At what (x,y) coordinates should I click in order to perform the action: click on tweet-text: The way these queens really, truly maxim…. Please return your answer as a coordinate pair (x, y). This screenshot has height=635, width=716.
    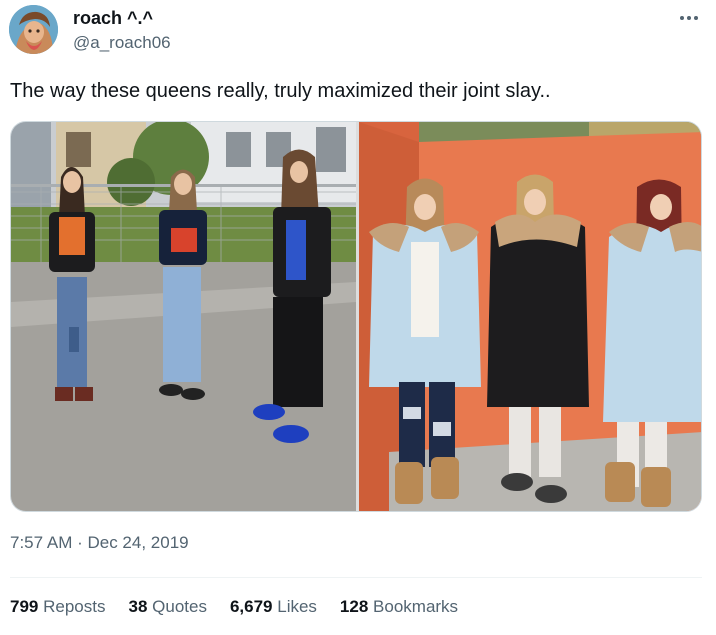
    Looking at the image, I should click on (280, 91).